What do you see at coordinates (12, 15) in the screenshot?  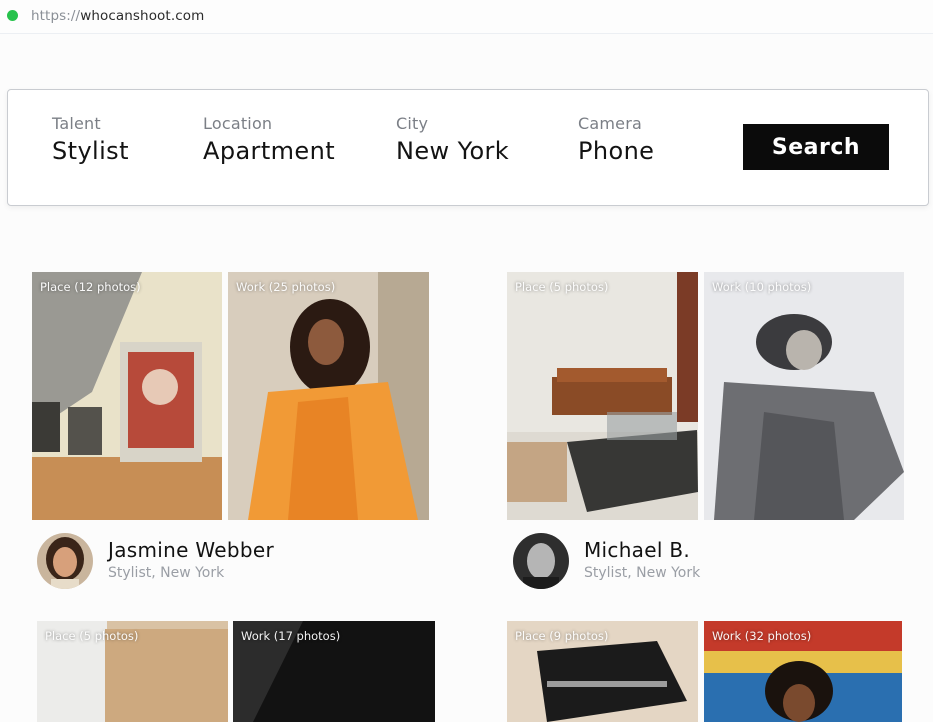 I see `secure-status-icon` at bounding box center [12, 15].